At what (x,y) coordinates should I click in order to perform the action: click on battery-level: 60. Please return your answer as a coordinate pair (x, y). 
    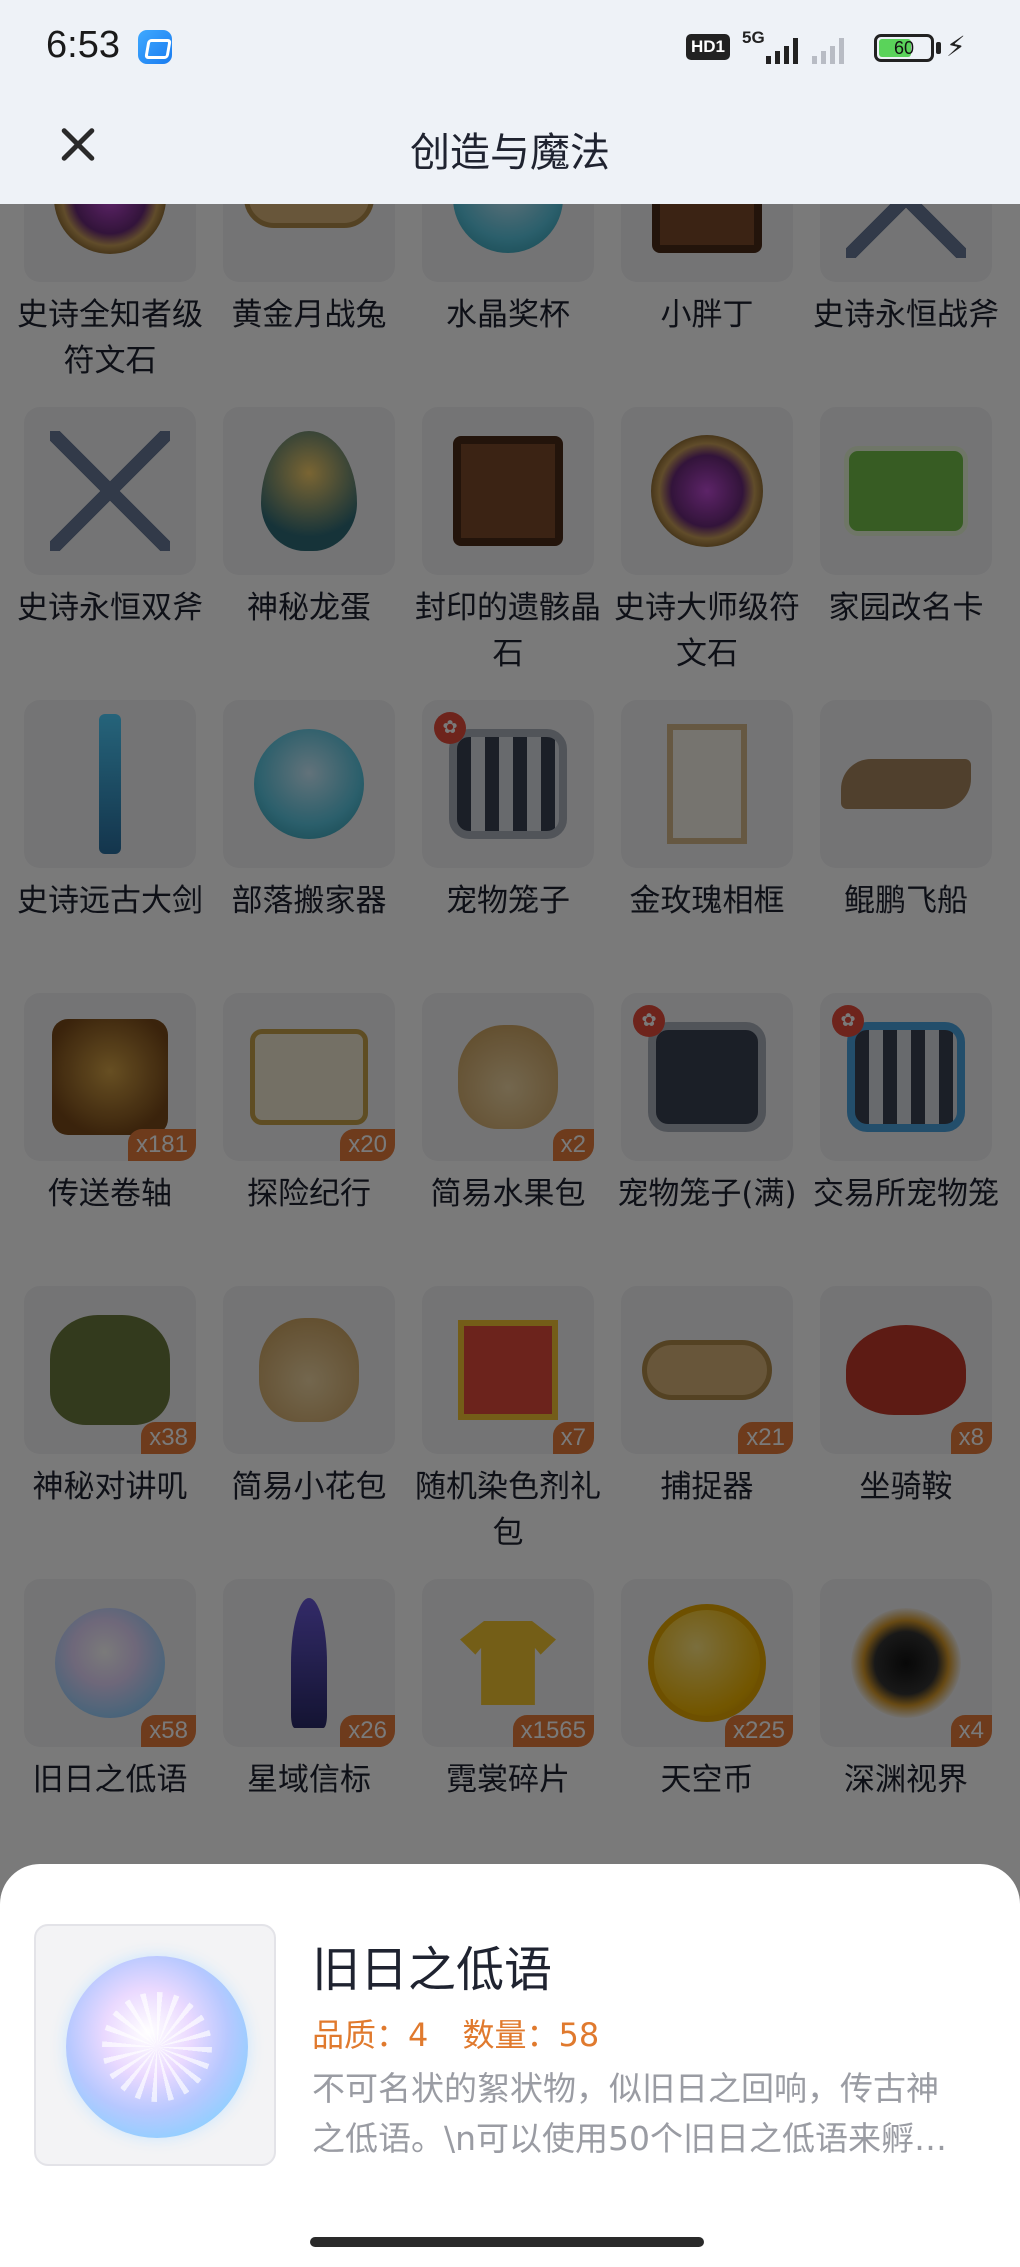
    Looking at the image, I should click on (904, 48).